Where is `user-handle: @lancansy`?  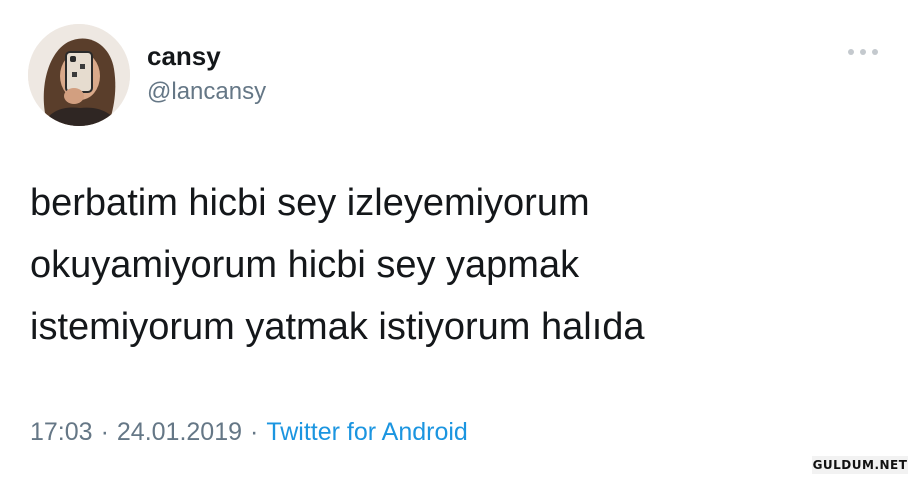 user-handle: @lancansy is located at coordinates (206, 92).